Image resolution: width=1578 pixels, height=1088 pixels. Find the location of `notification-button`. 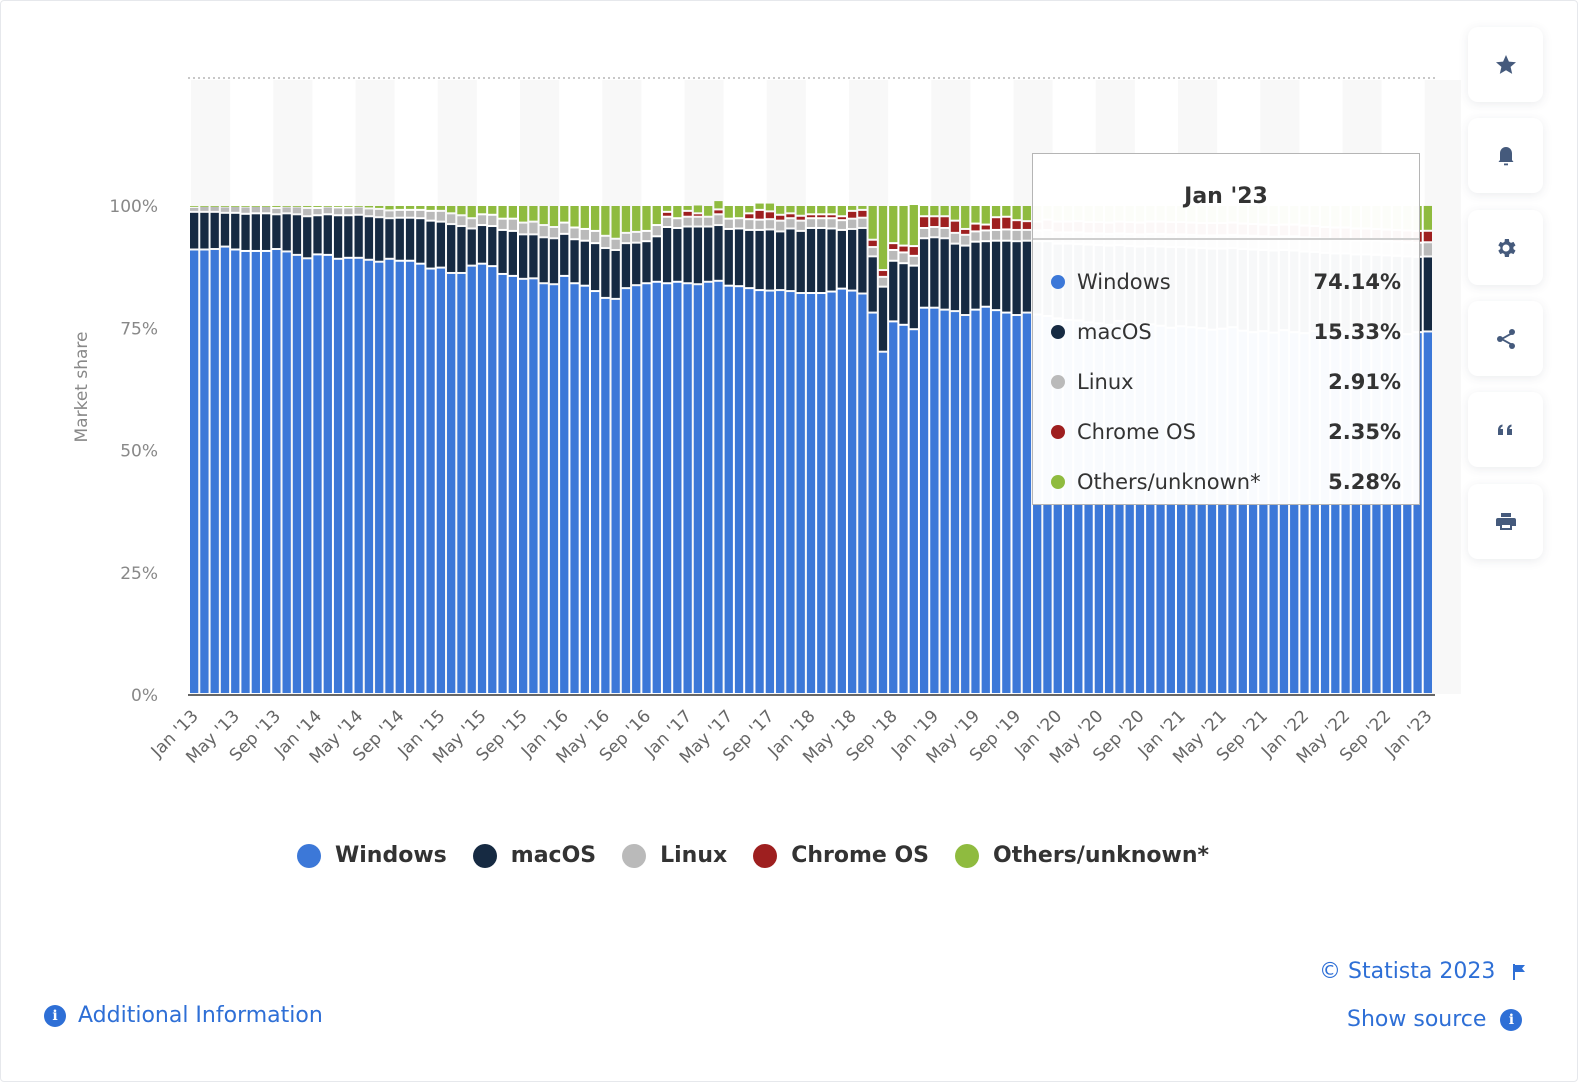

notification-button is located at coordinates (1505, 155).